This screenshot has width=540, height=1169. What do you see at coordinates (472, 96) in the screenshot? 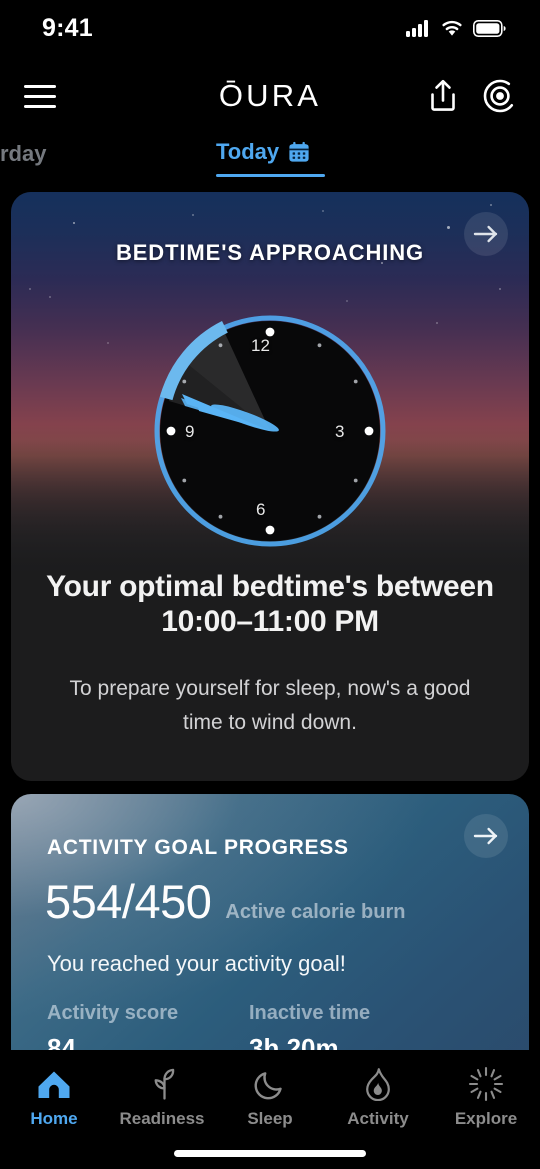
I see `header-actions` at bounding box center [472, 96].